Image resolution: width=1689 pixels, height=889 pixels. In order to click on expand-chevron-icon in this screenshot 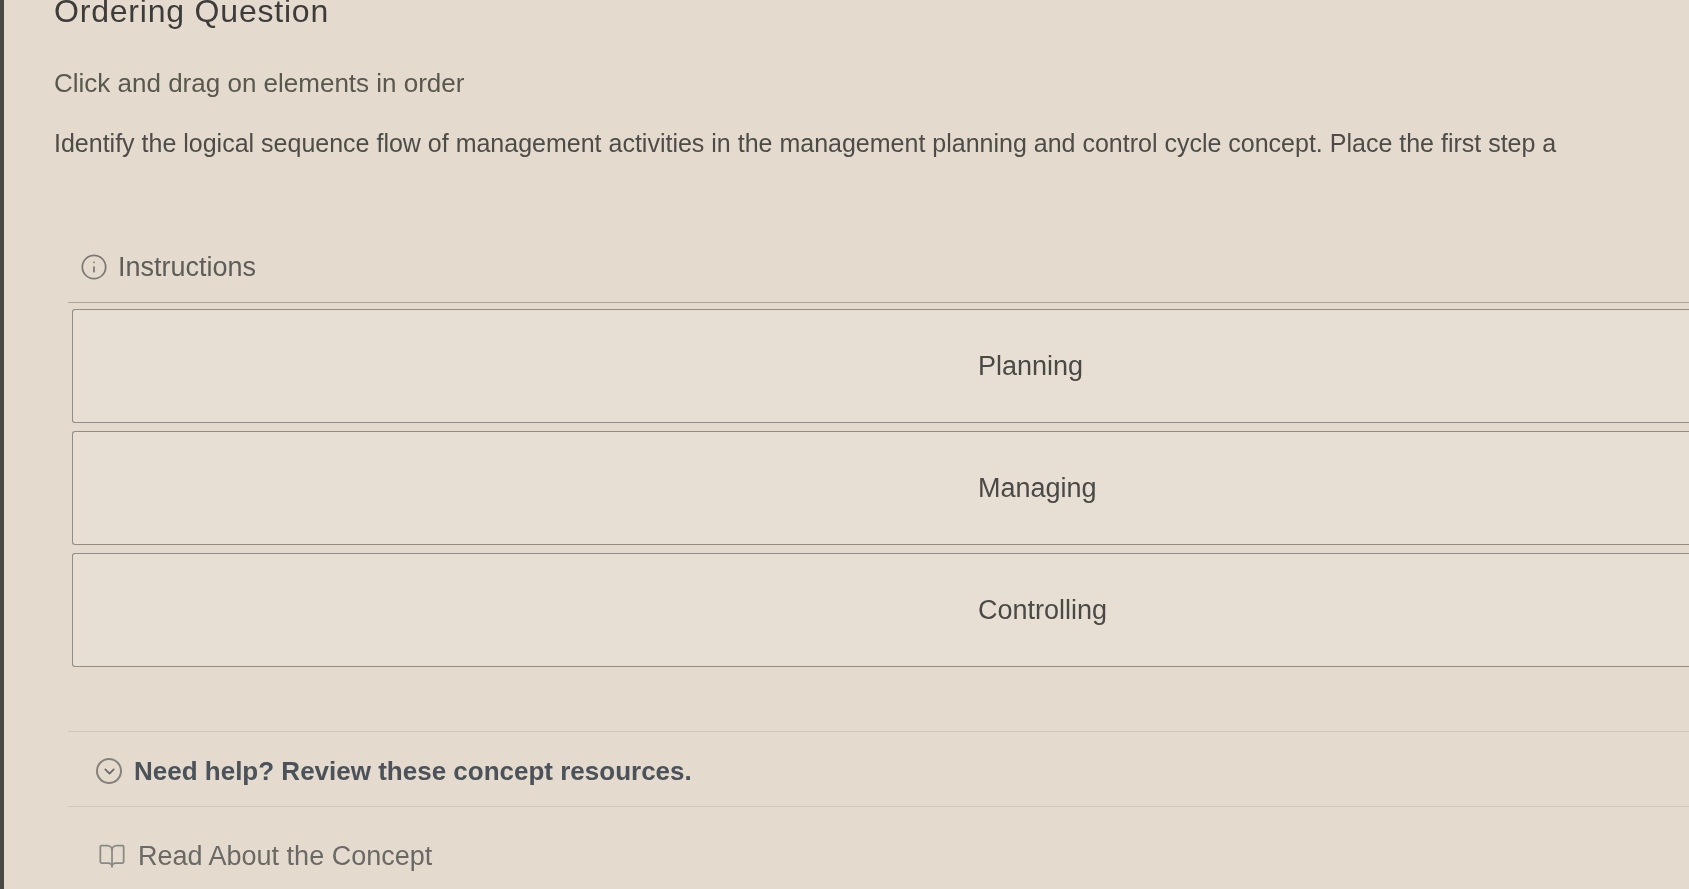, I will do `click(109, 771)`.